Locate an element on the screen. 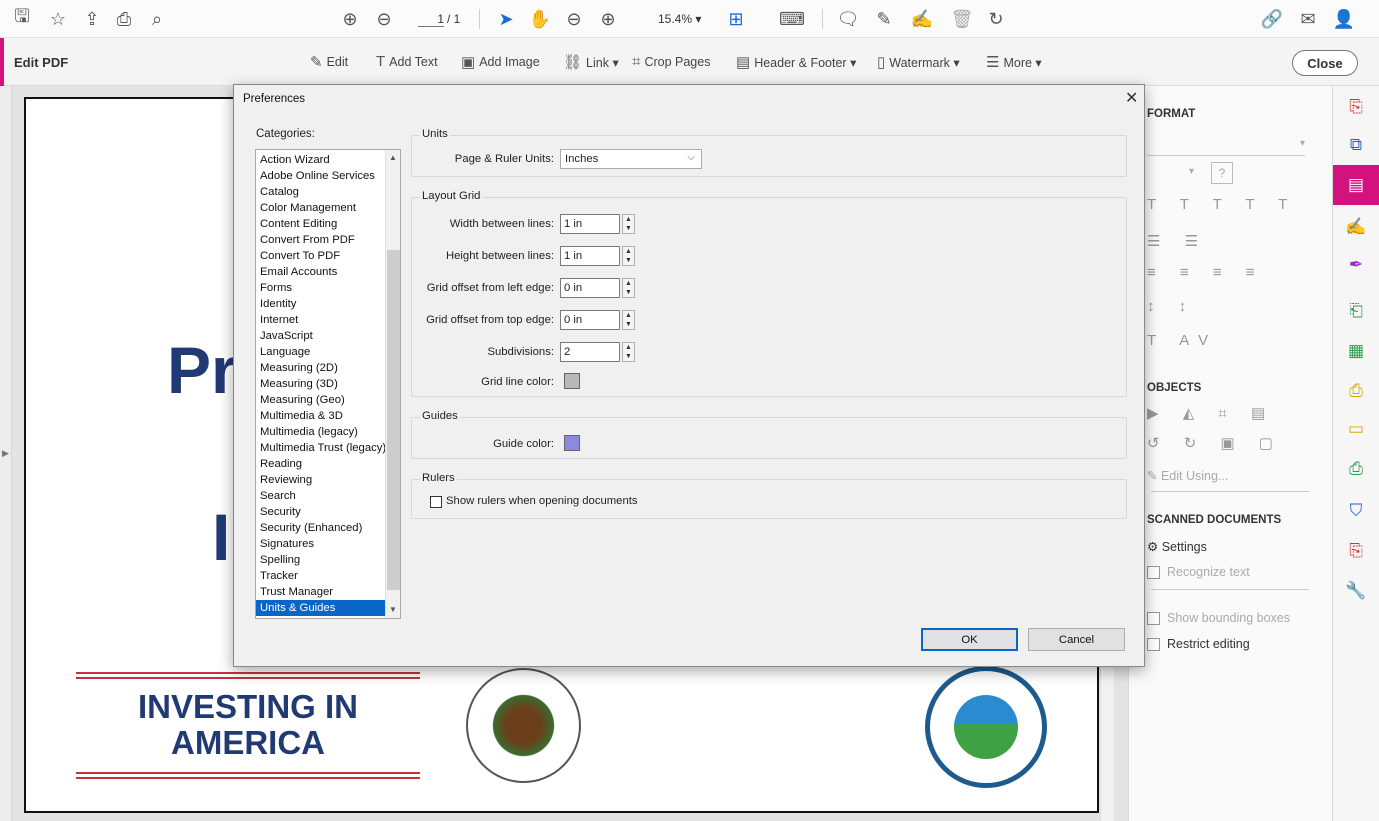  category-item: Language is located at coordinates (320, 352).